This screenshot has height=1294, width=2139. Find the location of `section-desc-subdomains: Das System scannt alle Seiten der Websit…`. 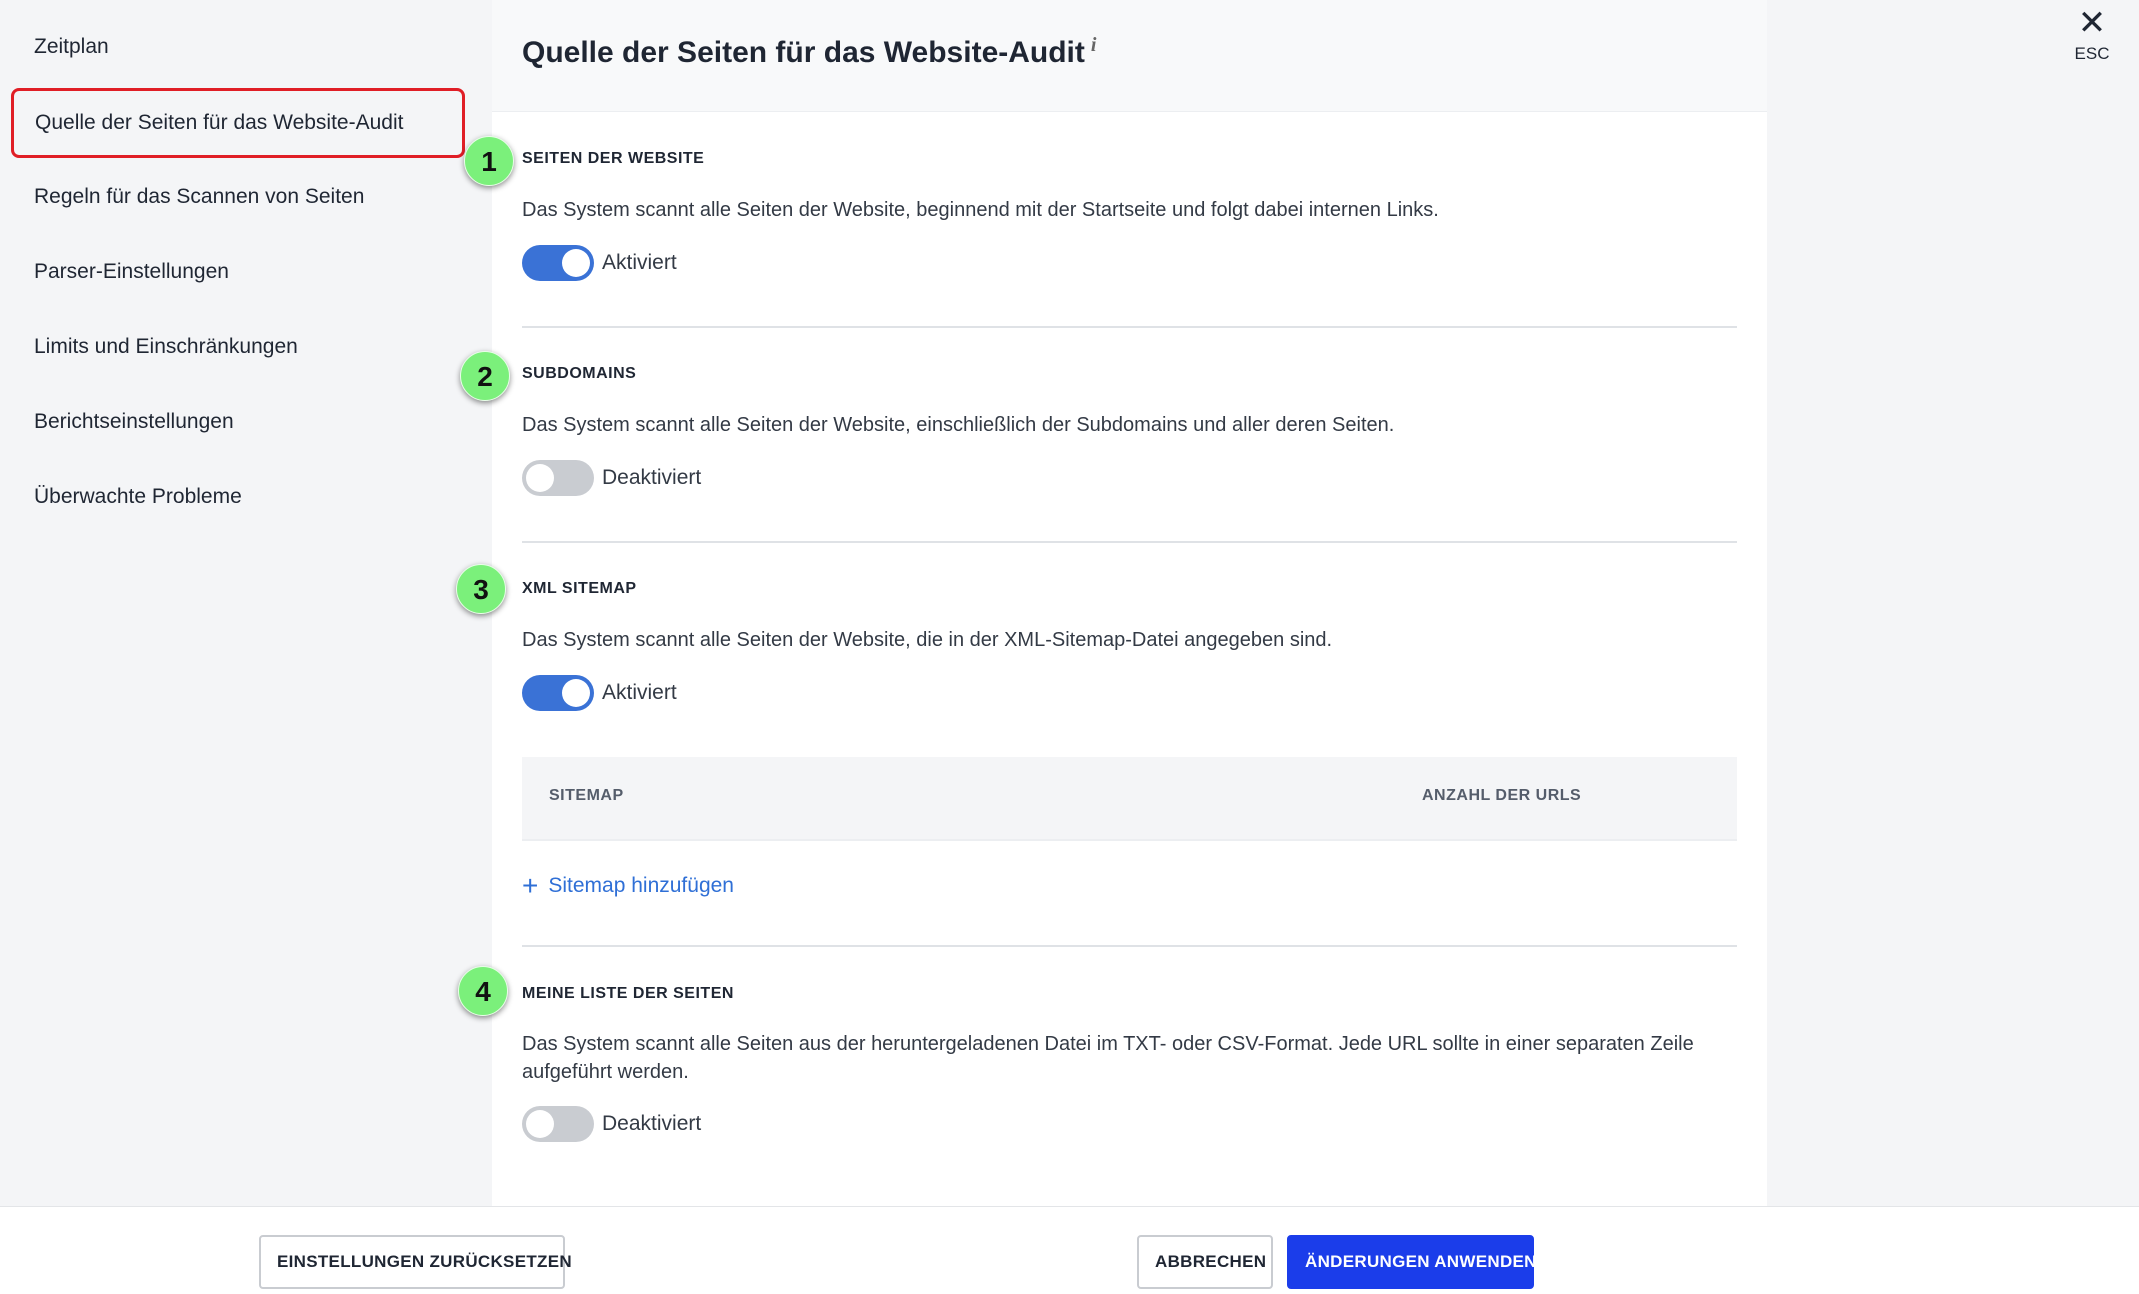

section-desc-subdomains: Das System scannt alle Seiten der Websit… is located at coordinates (958, 425).